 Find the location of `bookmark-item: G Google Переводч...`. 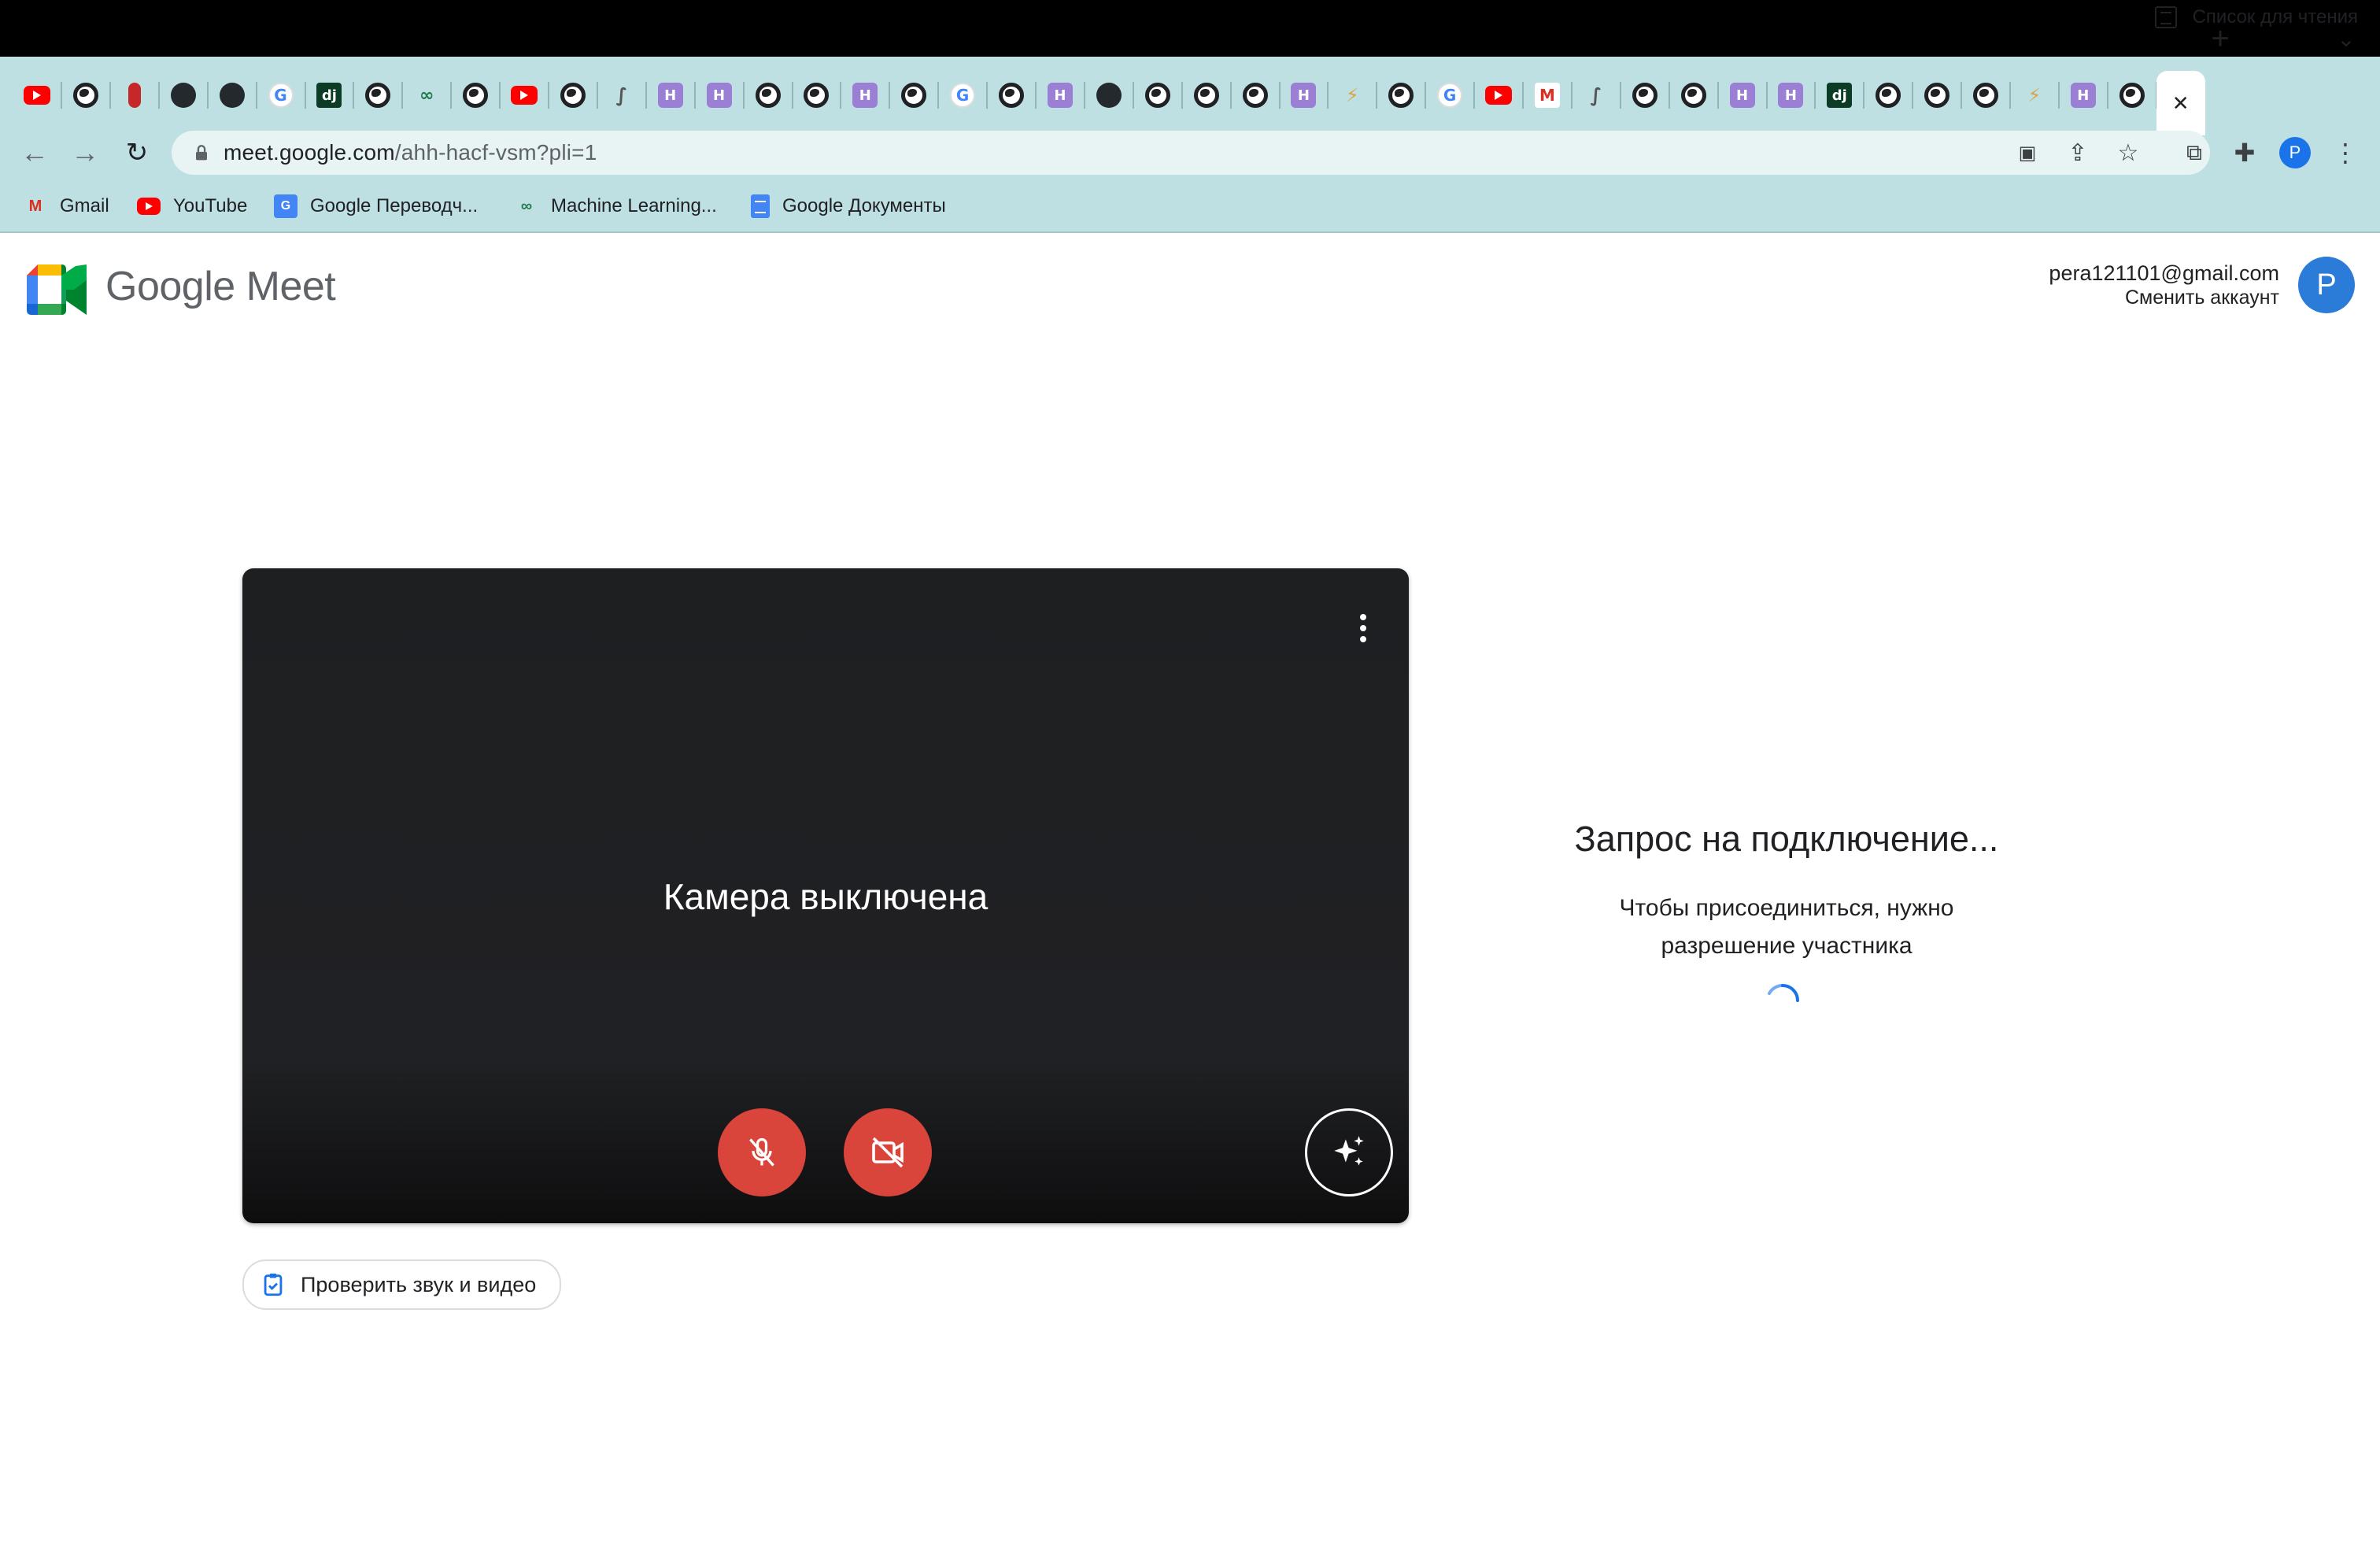

bookmark-item: G Google Переводч... is located at coordinates (376, 206).